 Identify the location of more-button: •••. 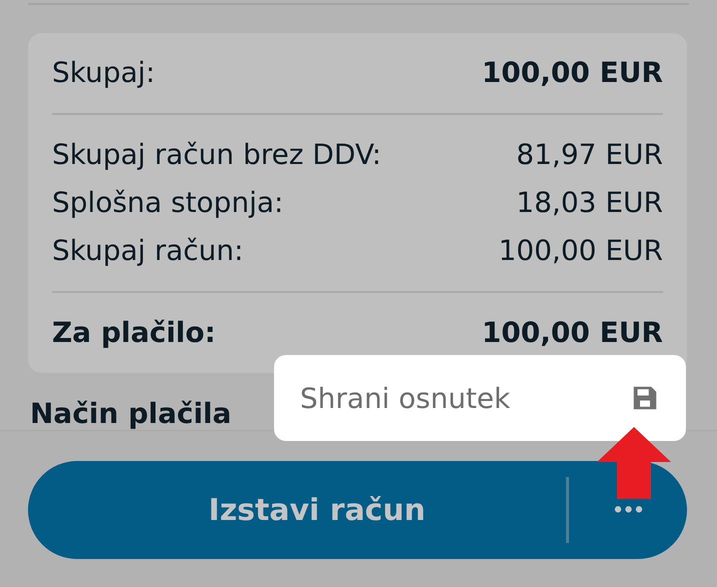
(628, 510).